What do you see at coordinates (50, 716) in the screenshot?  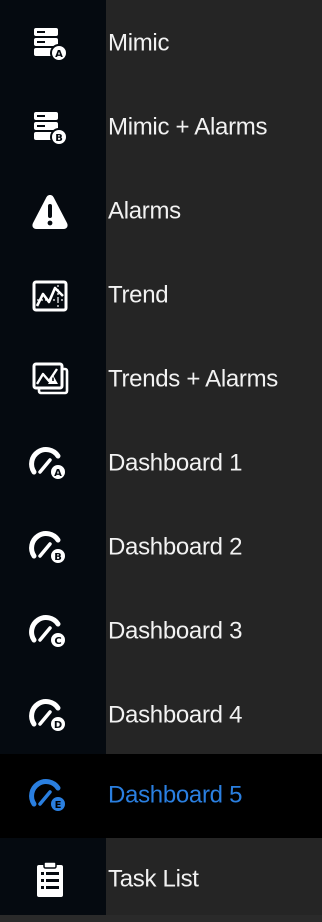 I see `dashboard-gauge-d-icon: D` at bounding box center [50, 716].